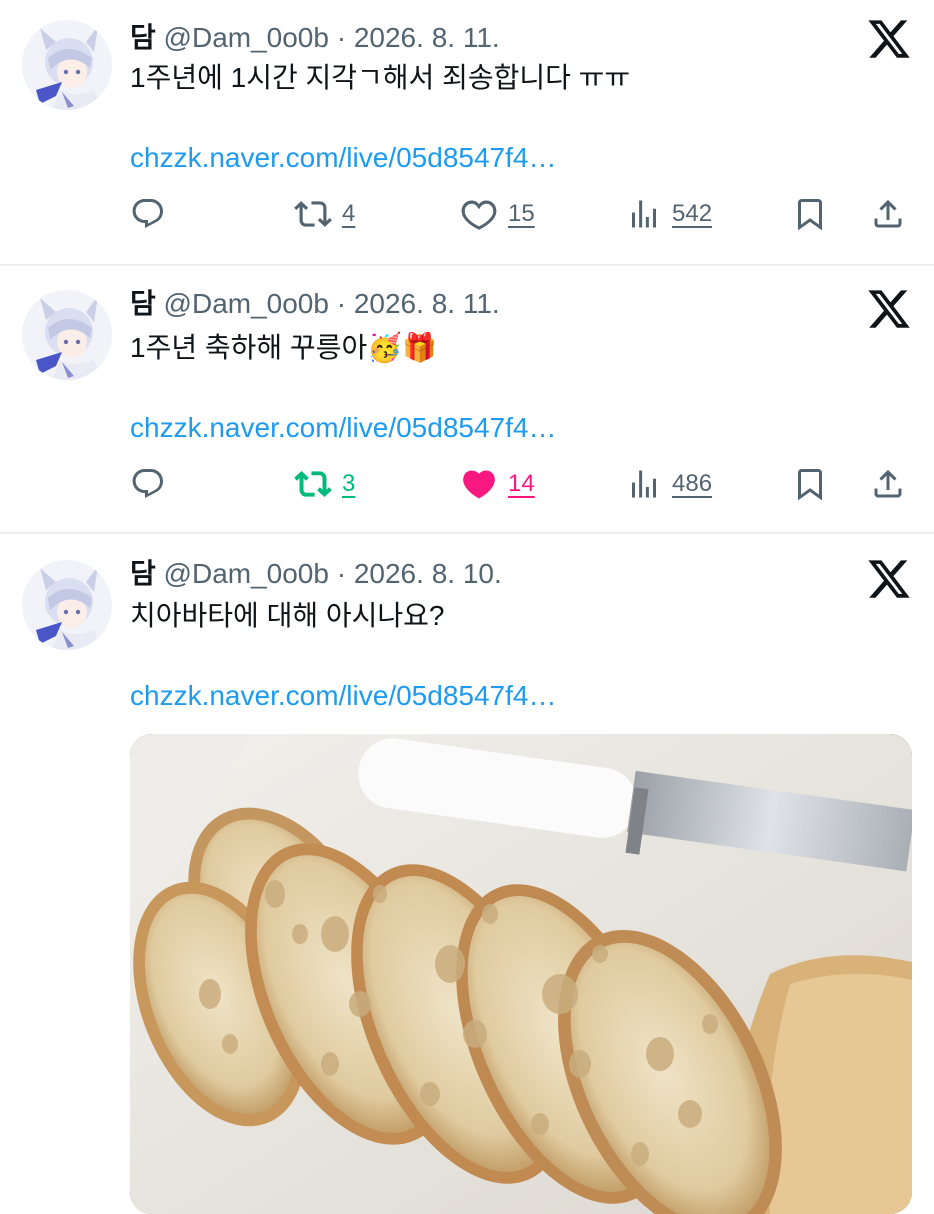 The image size is (934, 1214). What do you see at coordinates (287, 615) in the screenshot?
I see `tweet-text: 치아바타에 대해 아시나요?` at bounding box center [287, 615].